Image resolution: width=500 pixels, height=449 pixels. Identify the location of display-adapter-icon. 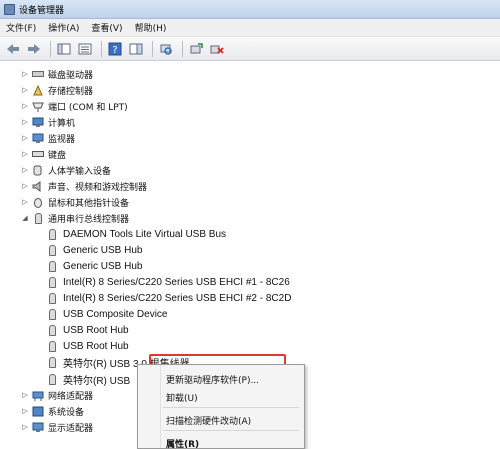
(38, 427).